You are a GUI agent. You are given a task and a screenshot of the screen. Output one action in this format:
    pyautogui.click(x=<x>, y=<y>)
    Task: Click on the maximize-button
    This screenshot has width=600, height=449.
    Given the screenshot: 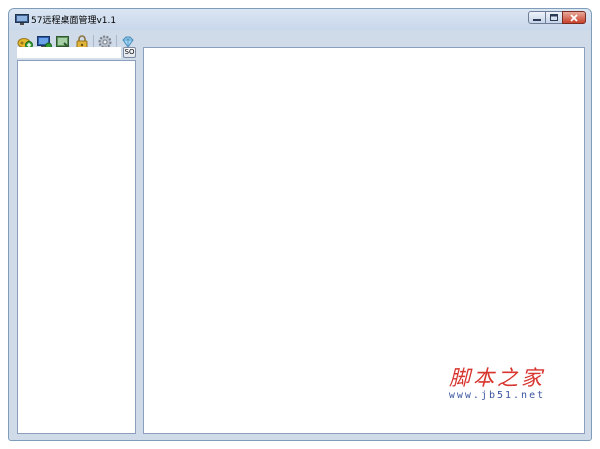 What is the action you would take?
    pyautogui.click(x=554, y=17)
    